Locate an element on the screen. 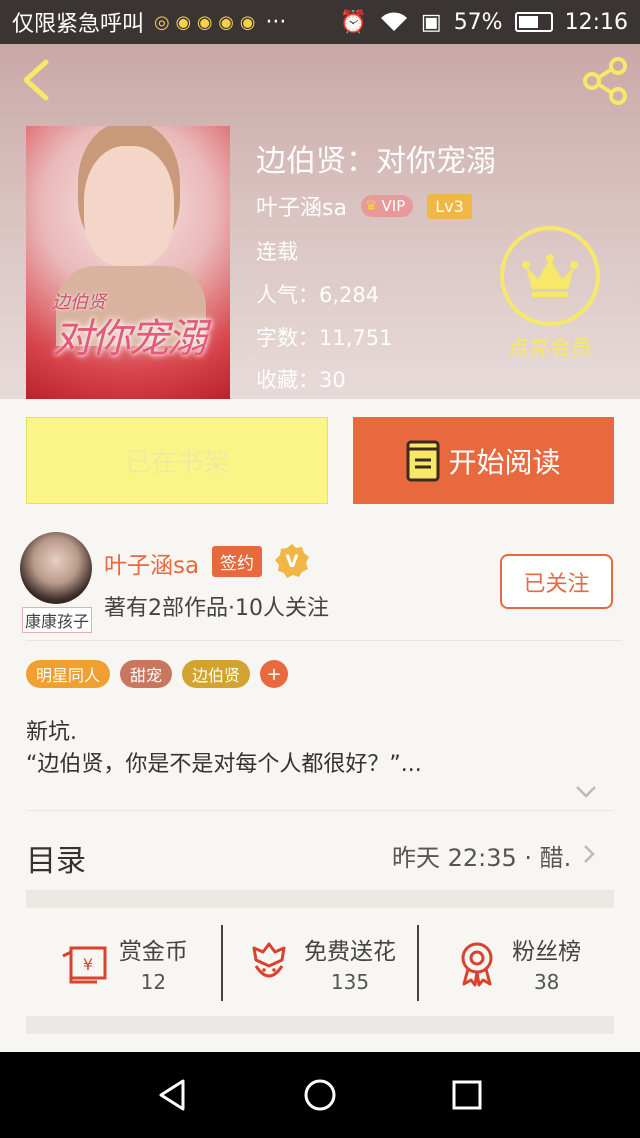  book-favorites: 收藏：30 is located at coordinates (301, 380).